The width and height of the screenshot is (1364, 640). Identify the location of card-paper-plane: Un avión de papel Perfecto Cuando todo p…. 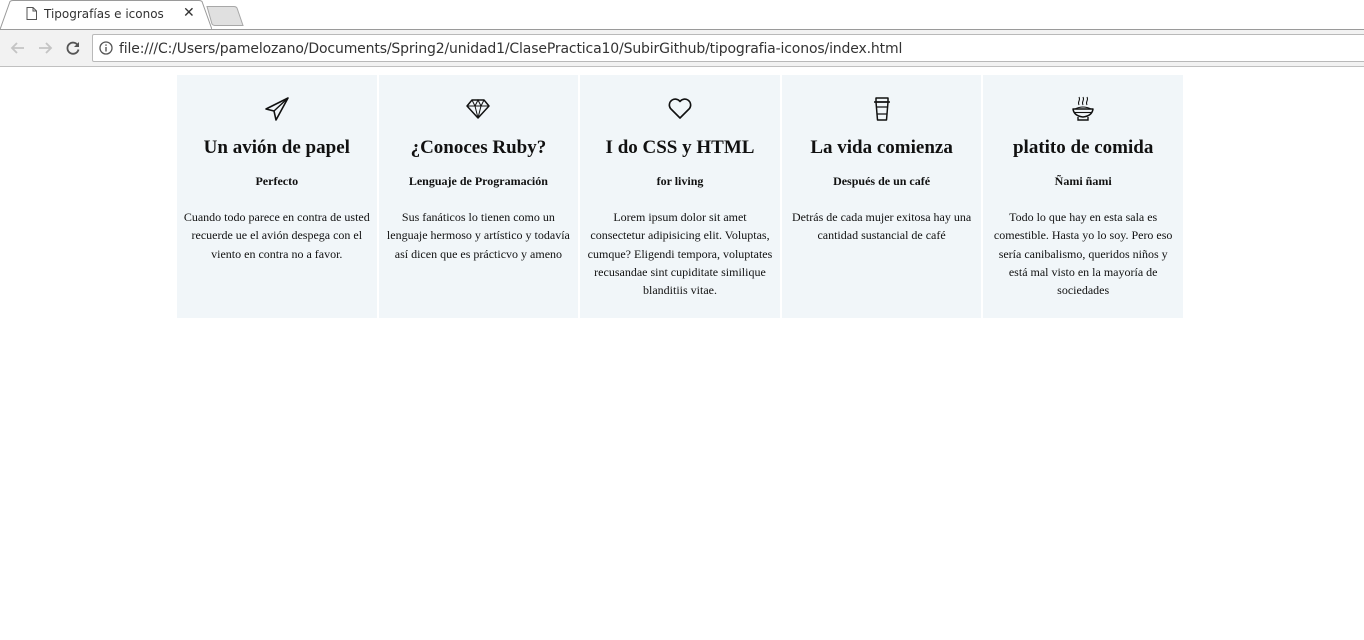
(277, 196).